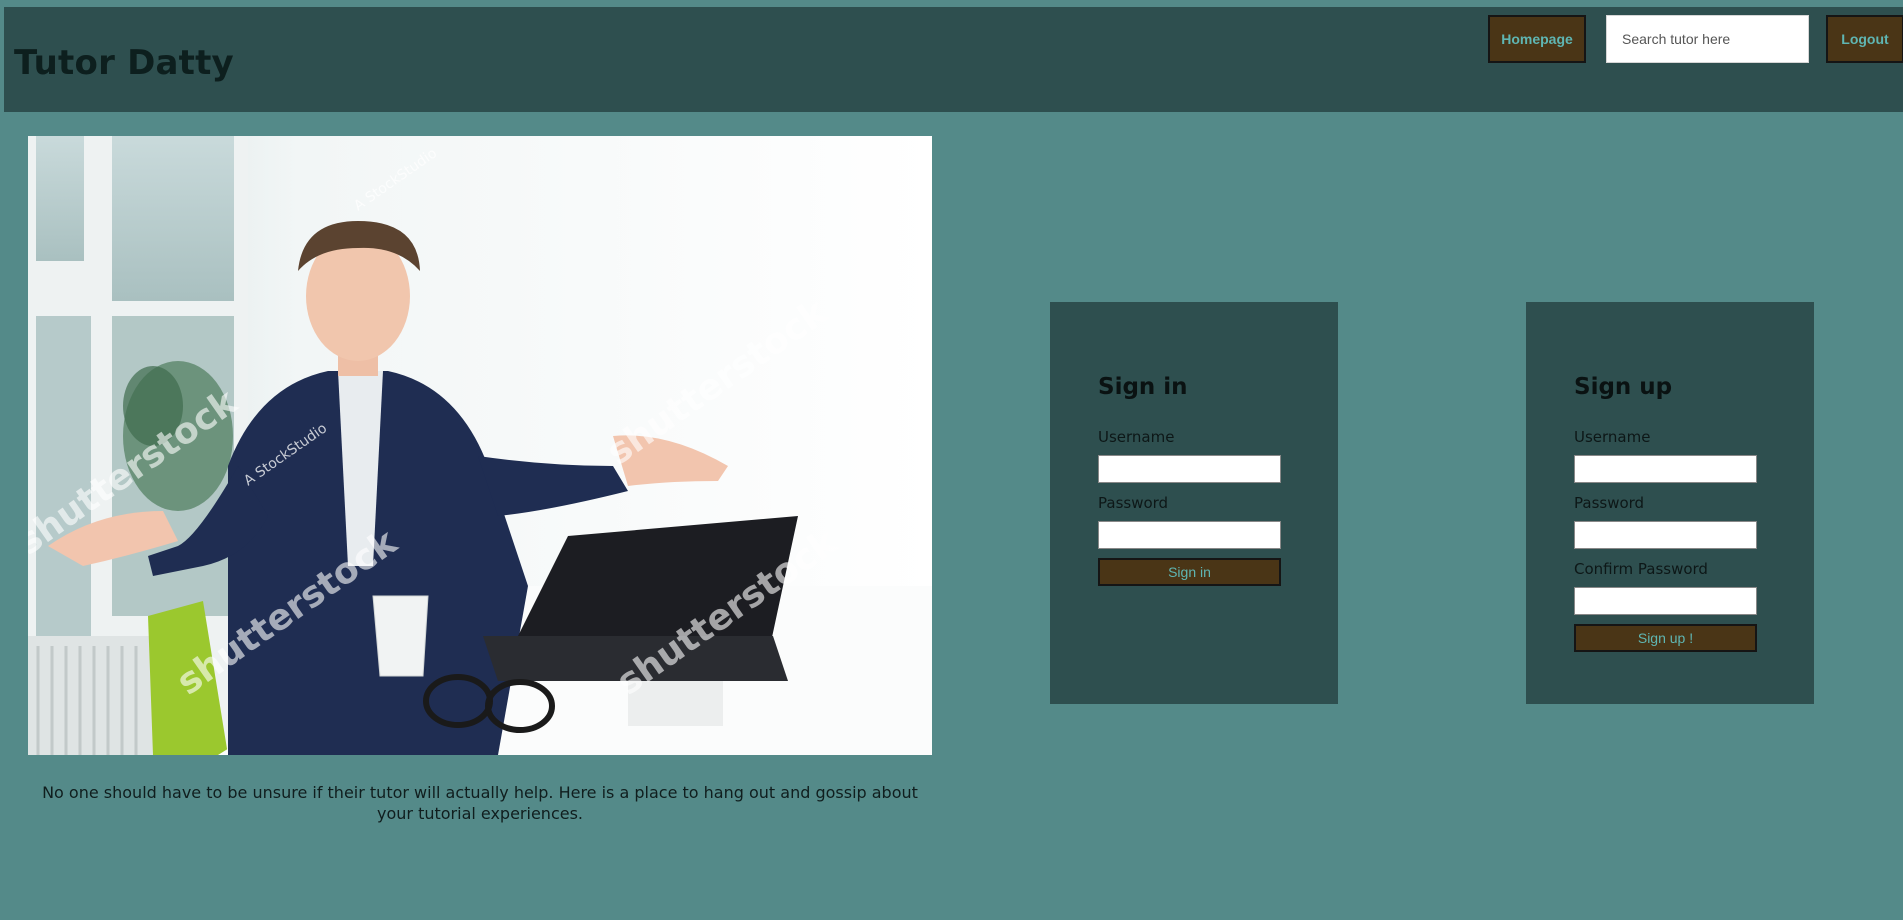  What do you see at coordinates (1133, 503) in the screenshot?
I see `signin-password-label: Password` at bounding box center [1133, 503].